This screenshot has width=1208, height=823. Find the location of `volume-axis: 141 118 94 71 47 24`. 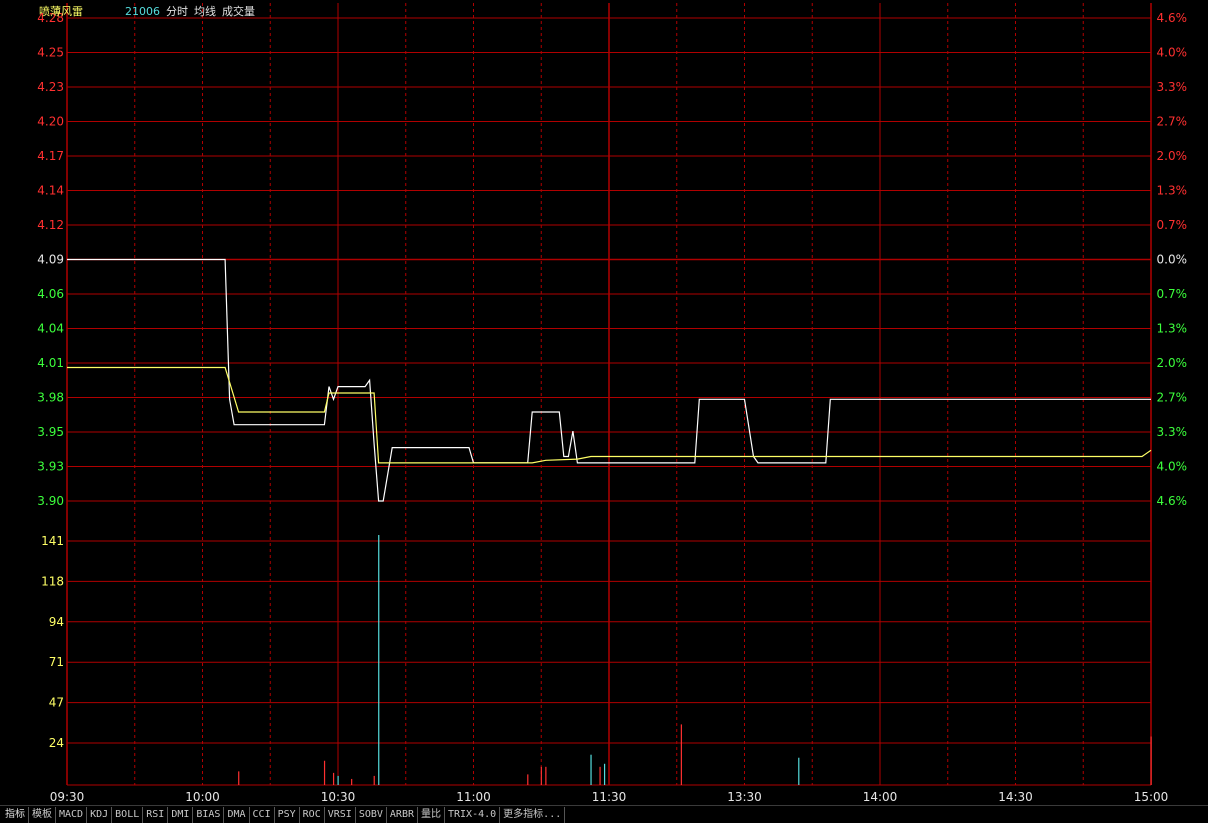

volume-axis: 141 118 94 71 47 24 is located at coordinates (52, 642).